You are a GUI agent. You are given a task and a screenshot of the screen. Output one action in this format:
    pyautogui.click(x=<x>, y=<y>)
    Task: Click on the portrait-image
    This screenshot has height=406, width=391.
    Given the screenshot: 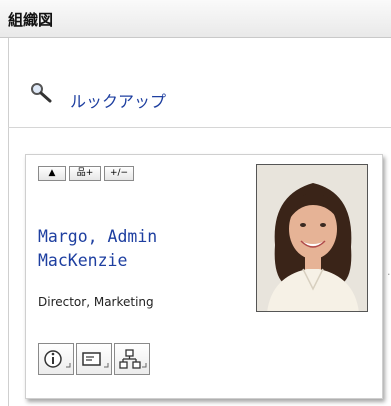 What is the action you would take?
    pyautogui.click(x=312, y=238)
    